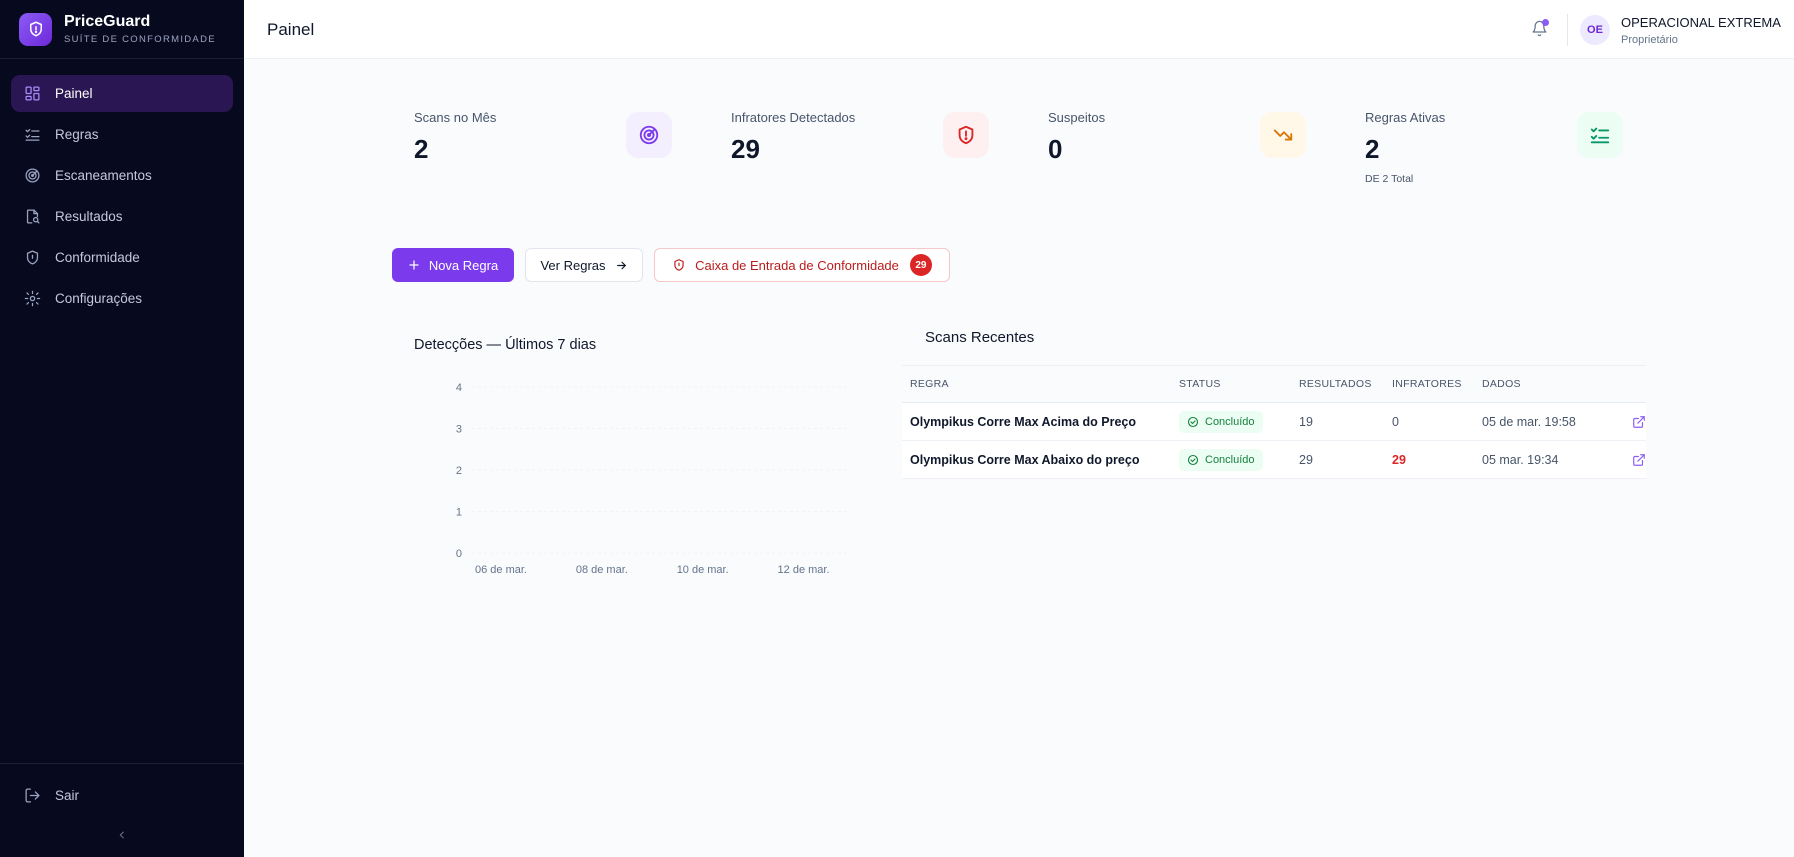 This screenshot has width=1794, height=857. What do you see at coordinates (1306, 459) in the screenshot?
I see `results-count: 29` at bounding box center [1306, 459].